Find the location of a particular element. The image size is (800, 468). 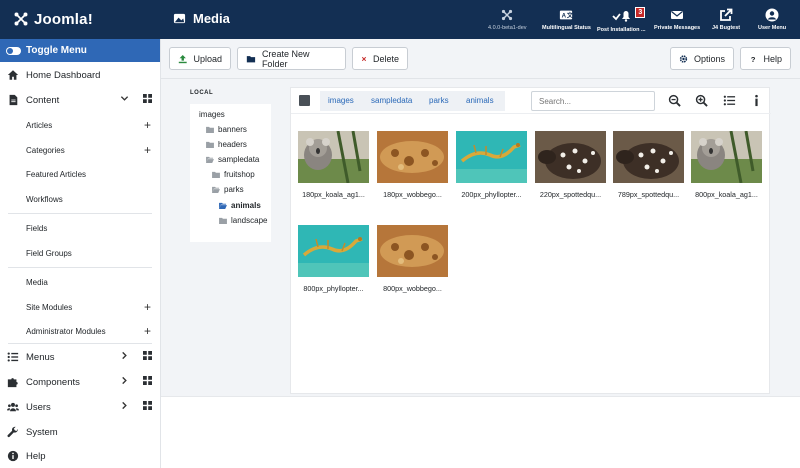

home-icon is located at coordinates (12, 75).